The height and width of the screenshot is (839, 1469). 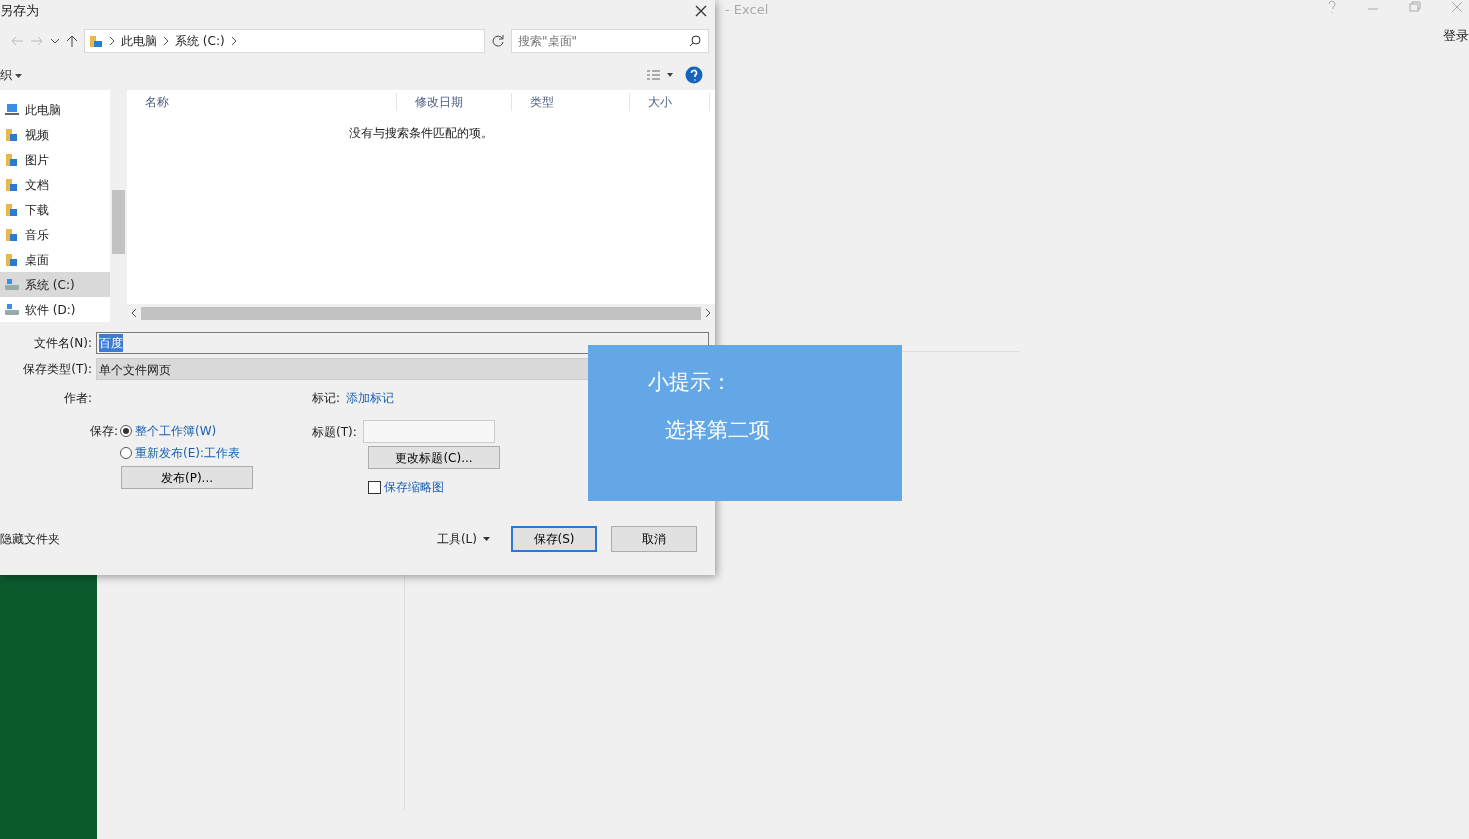 What do you see at coordinates (77, 398) in the screenshot?
I see `field-label: 作者:` at bounding box center [77, 398].